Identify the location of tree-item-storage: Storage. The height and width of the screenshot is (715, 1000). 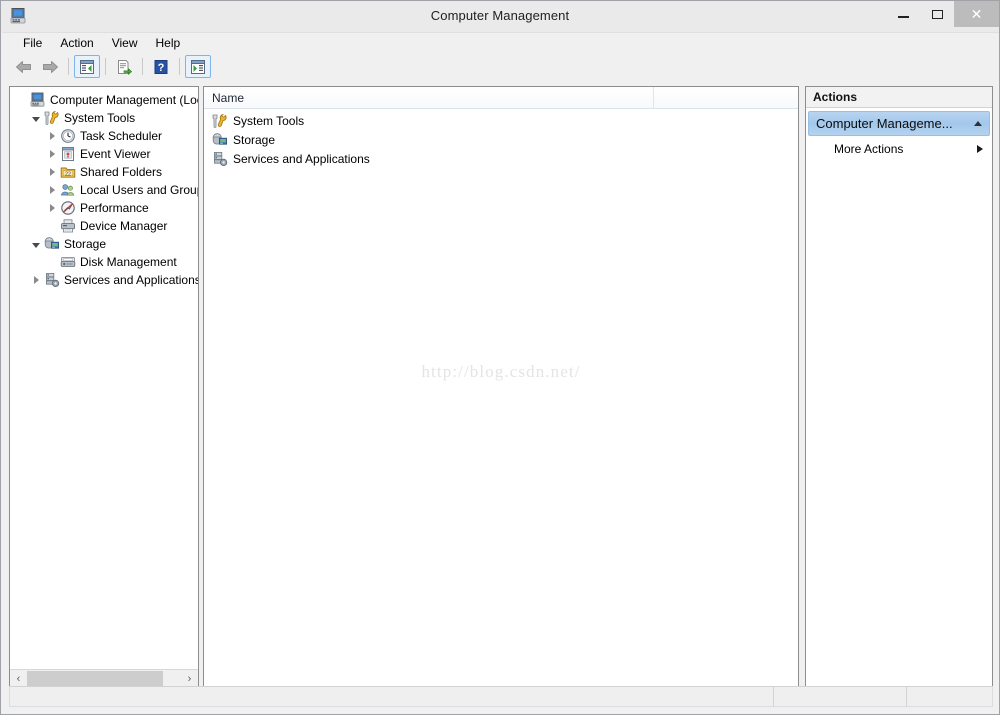
(104, 244).